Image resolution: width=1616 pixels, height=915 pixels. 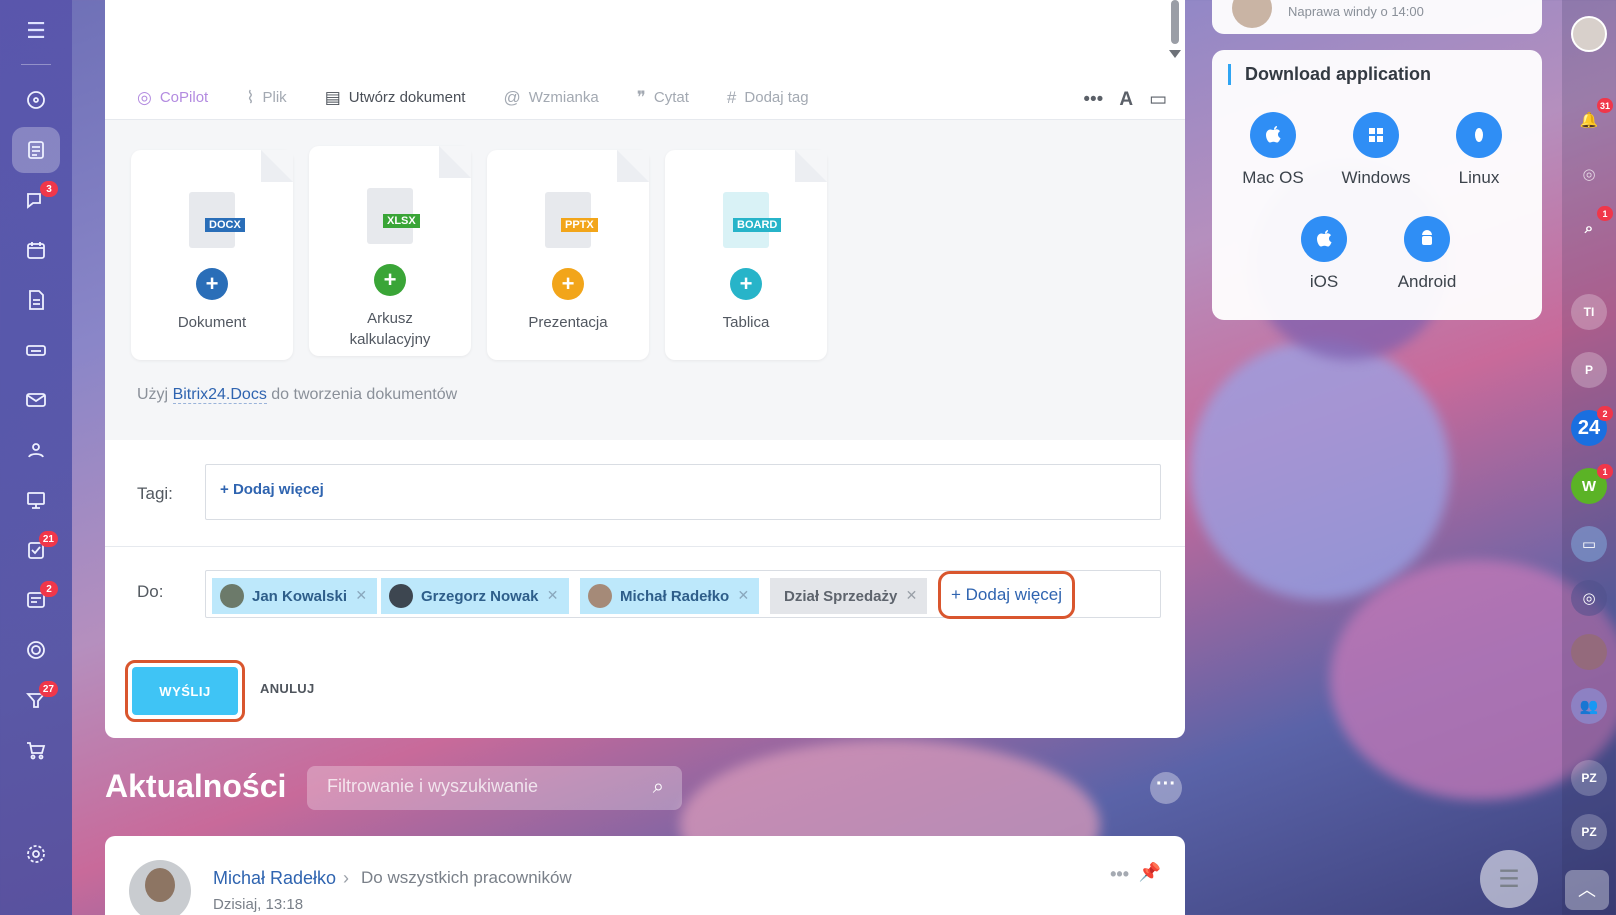 I want to click on contact-w: W1, so click(x=1592, y=484).